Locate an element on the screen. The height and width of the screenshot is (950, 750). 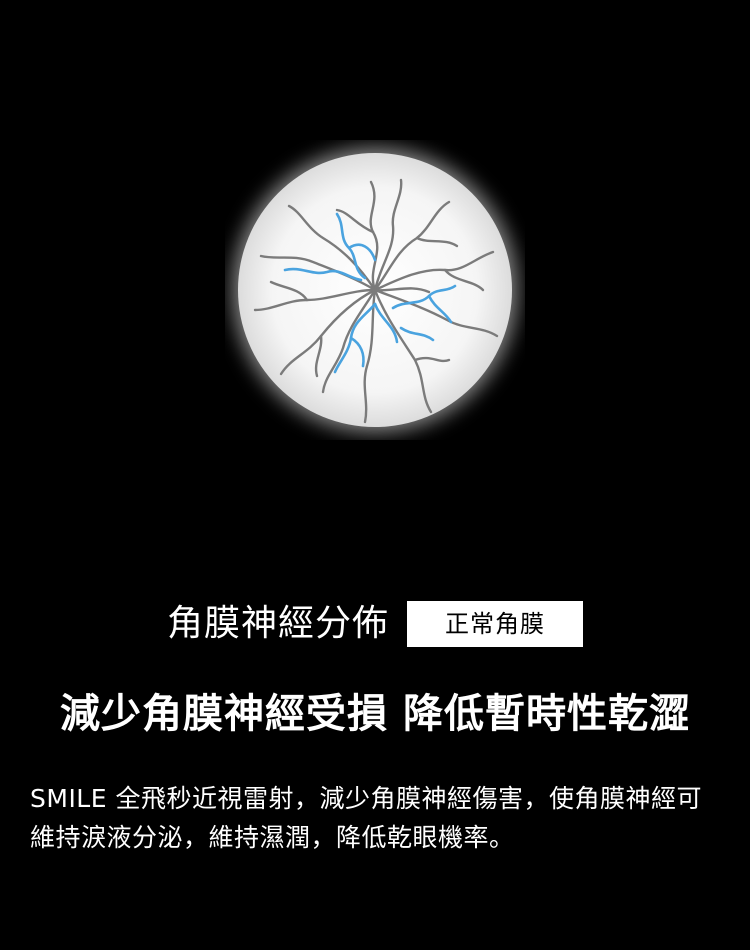
cornea-nerve-illustration-icon is located at coordinates (375, 290).